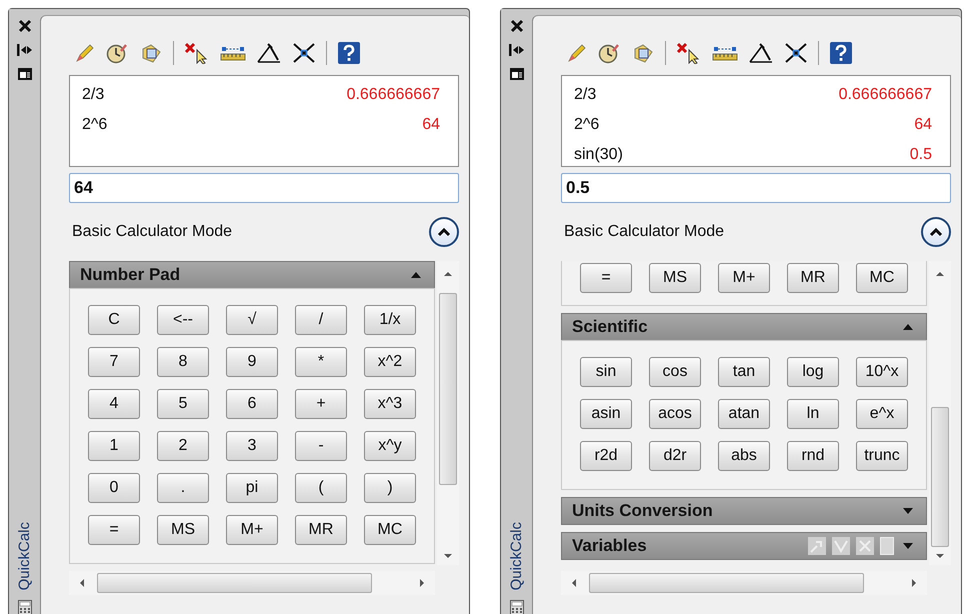  What do you see at coordinates (885, 95) in the screenshot?
I see `history-result: 0.666666667` at bounding box center [885, 95].